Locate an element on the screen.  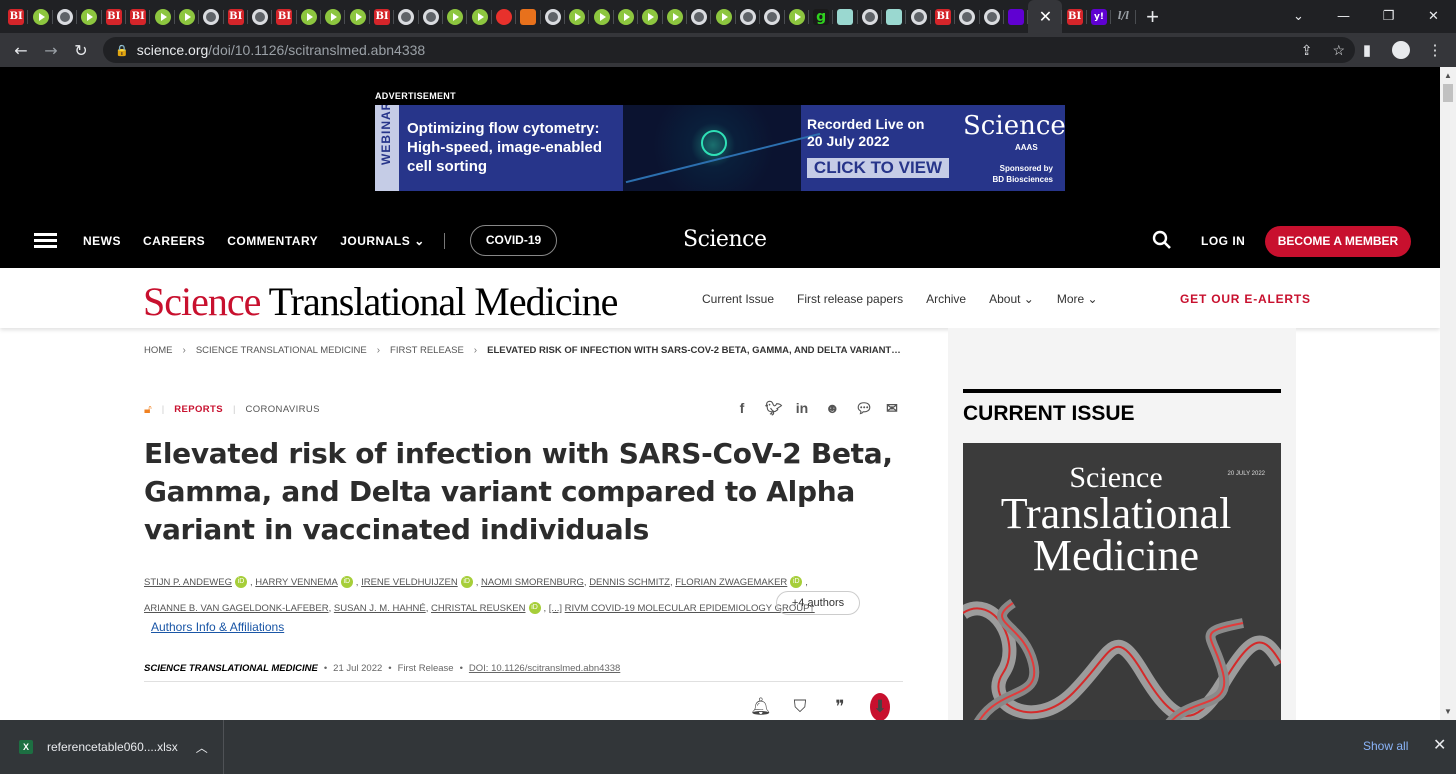
author-link: CHRISTAL REUSKEN is located at coordinates (478, 608).